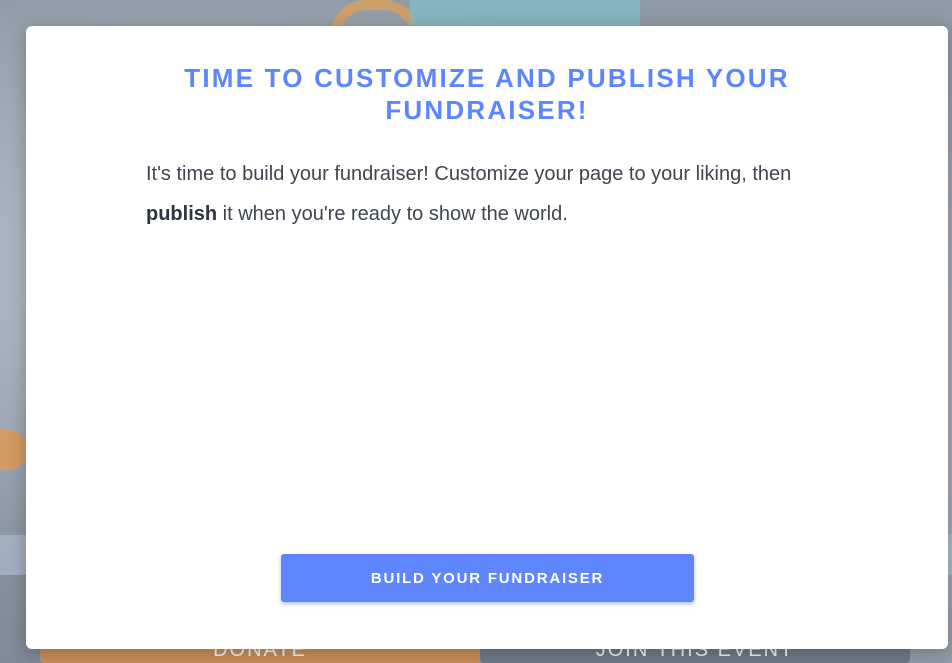 This screenshot has height=663, width=952. I want to click on modal-body-part2: it when you're ready to show the world., so click(392, 214).